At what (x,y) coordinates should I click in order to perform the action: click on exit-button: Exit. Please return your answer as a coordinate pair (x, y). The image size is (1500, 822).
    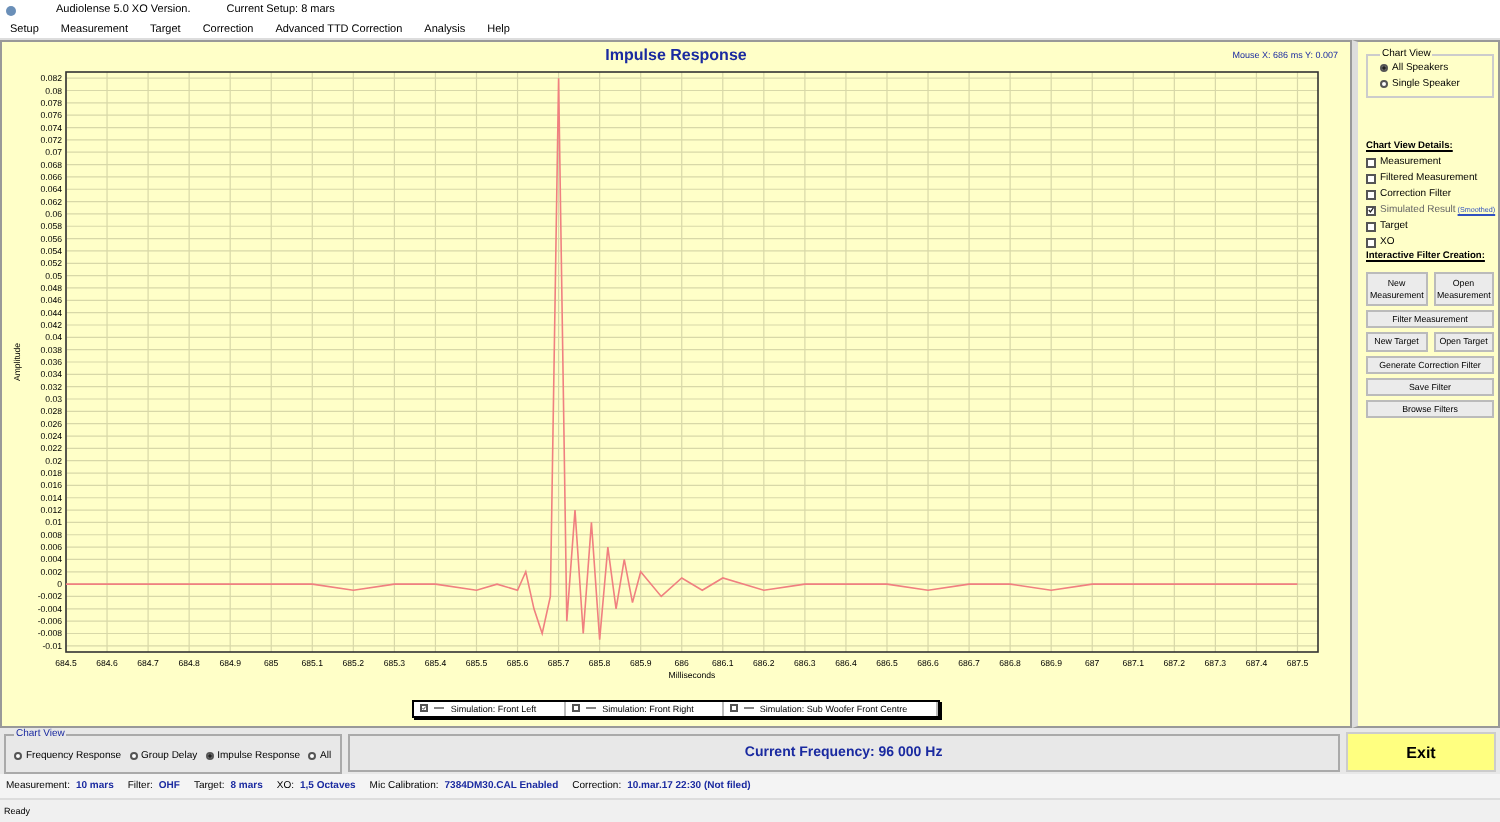
    Looking at the image, I should click on (1421, 752).